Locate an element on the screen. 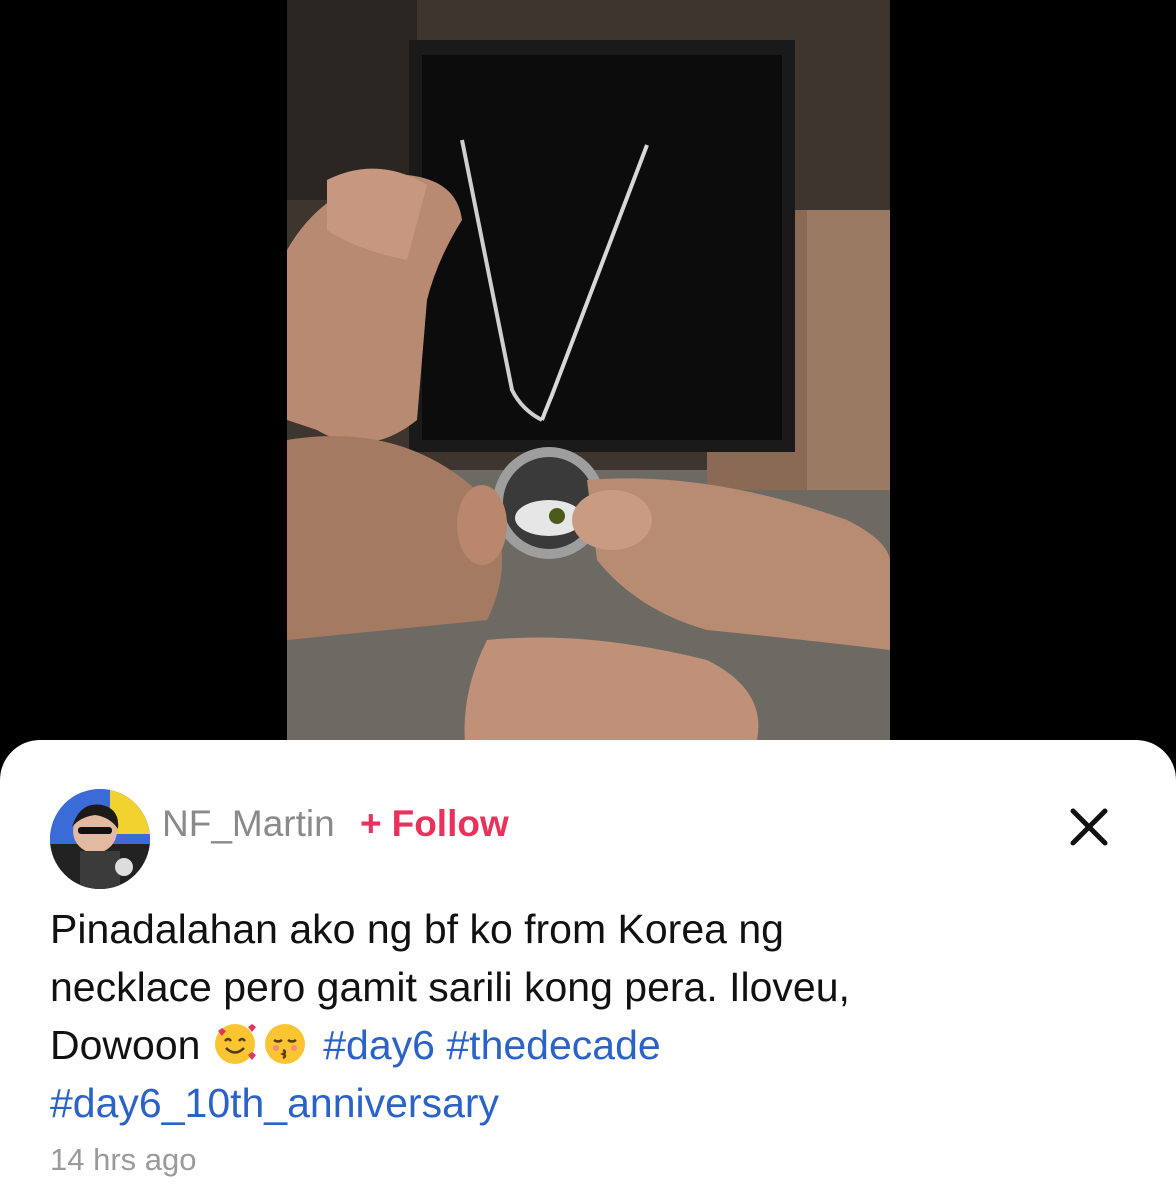  caption-line: Dowoon #day6 #thedecade is located at coordinates (590, 1045).